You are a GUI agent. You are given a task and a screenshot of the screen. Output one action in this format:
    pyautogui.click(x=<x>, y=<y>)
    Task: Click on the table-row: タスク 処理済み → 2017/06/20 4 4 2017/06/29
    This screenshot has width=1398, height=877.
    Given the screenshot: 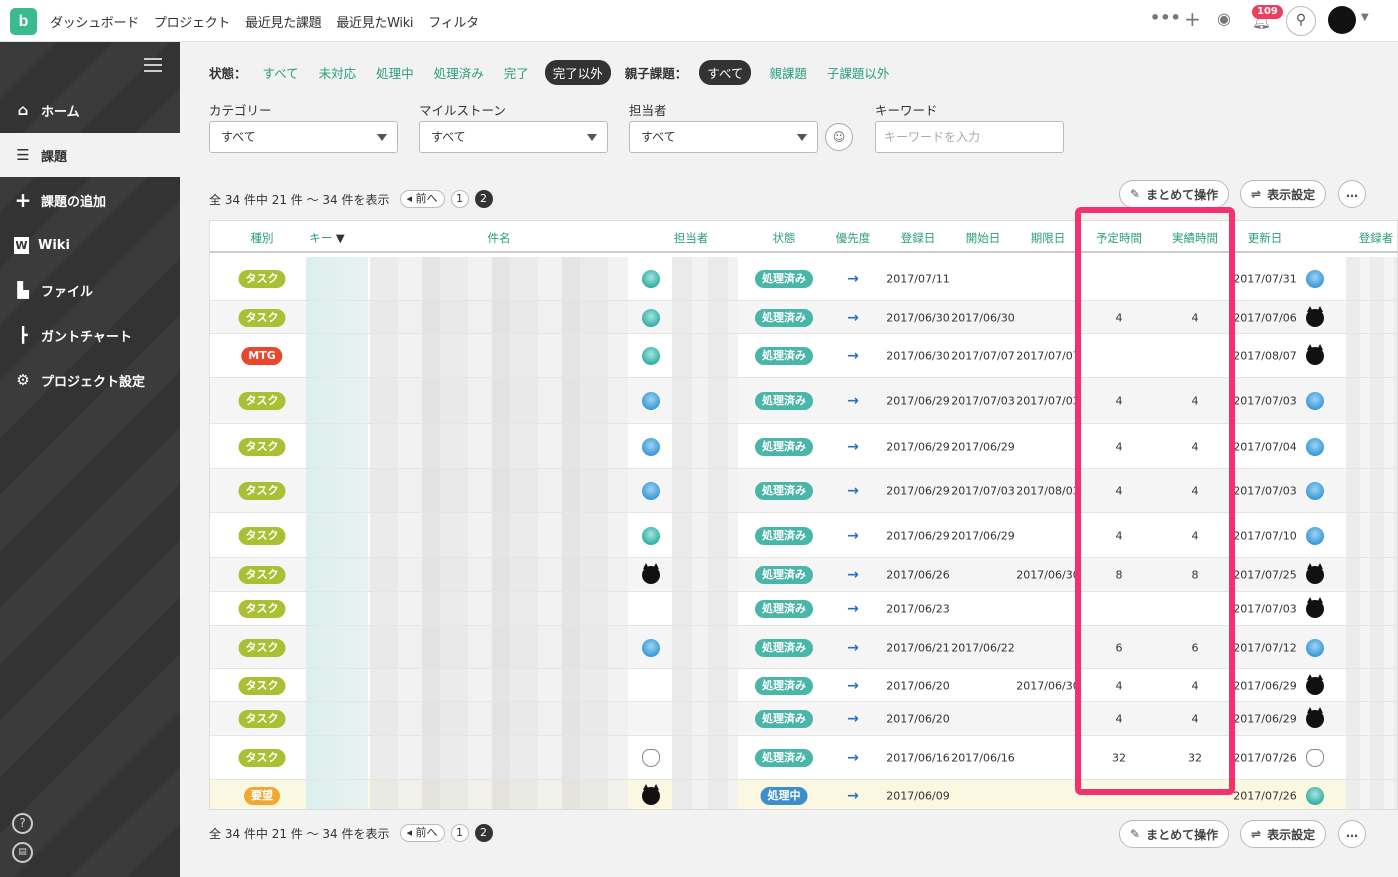 What is the action you would take?
    pyautogui.click(x=803, y=719)
    